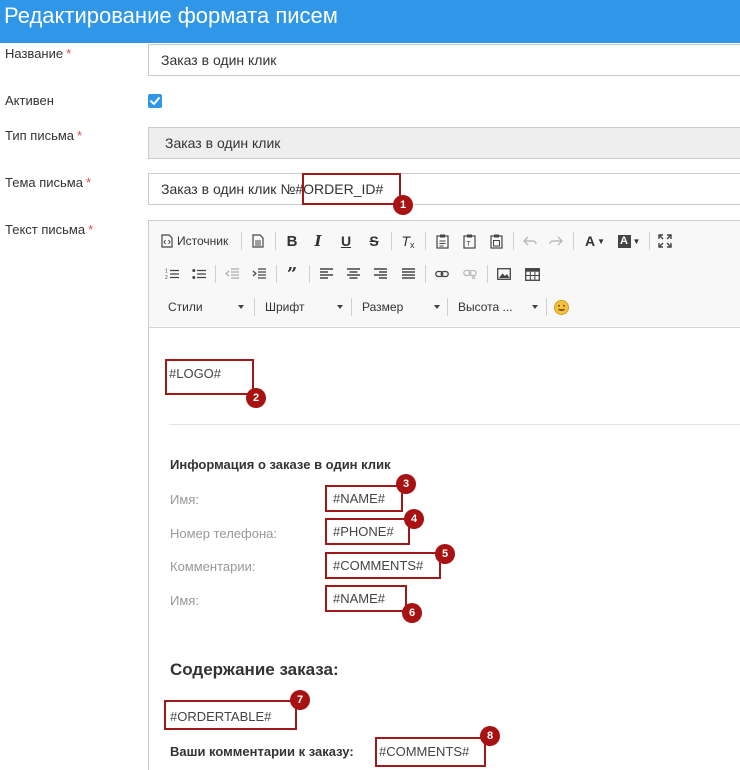 The width and height of the screenshot is (740, 770). Describe the element at coordinates (403, 205) in the screenshot. I see `annotation-badge-1: 1` at that location.